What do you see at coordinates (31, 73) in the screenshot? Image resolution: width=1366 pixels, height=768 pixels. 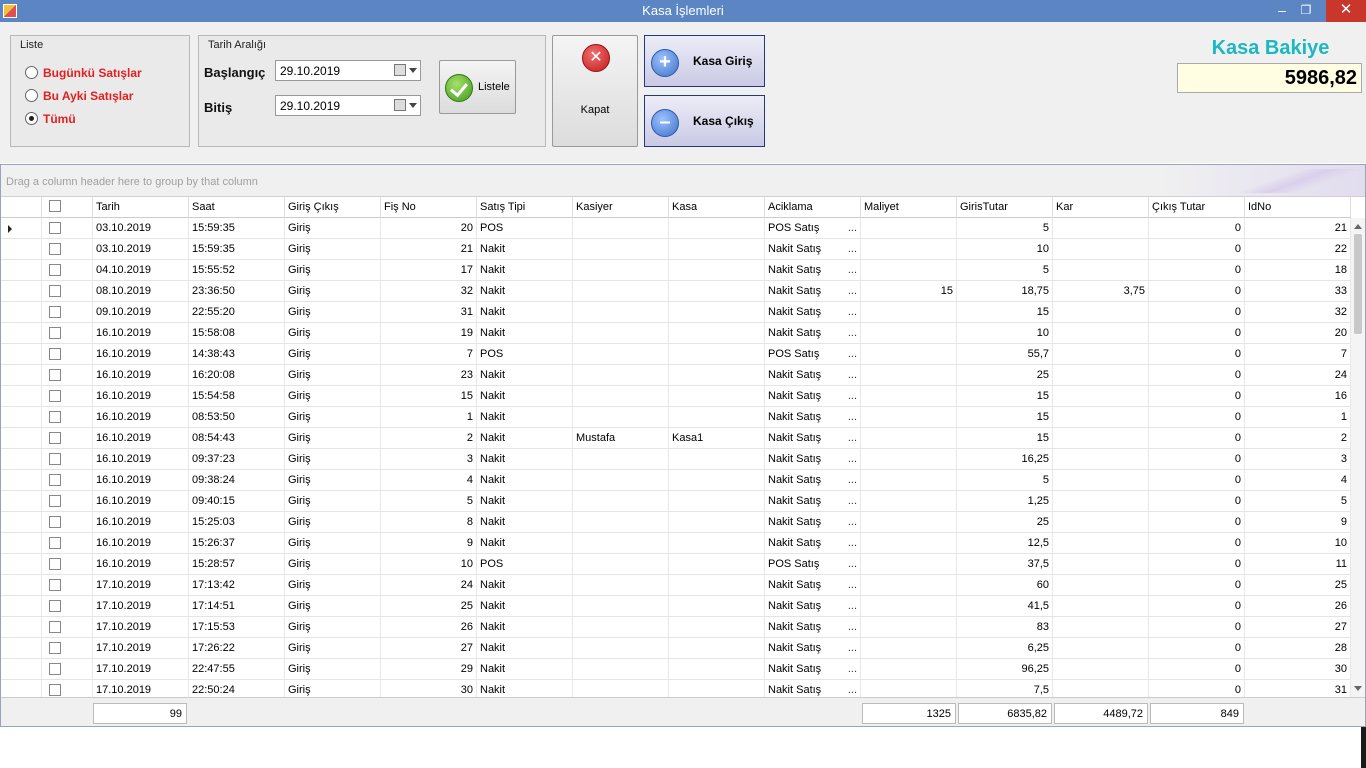 I see `radio-circle` at bounding box center [31, 73].